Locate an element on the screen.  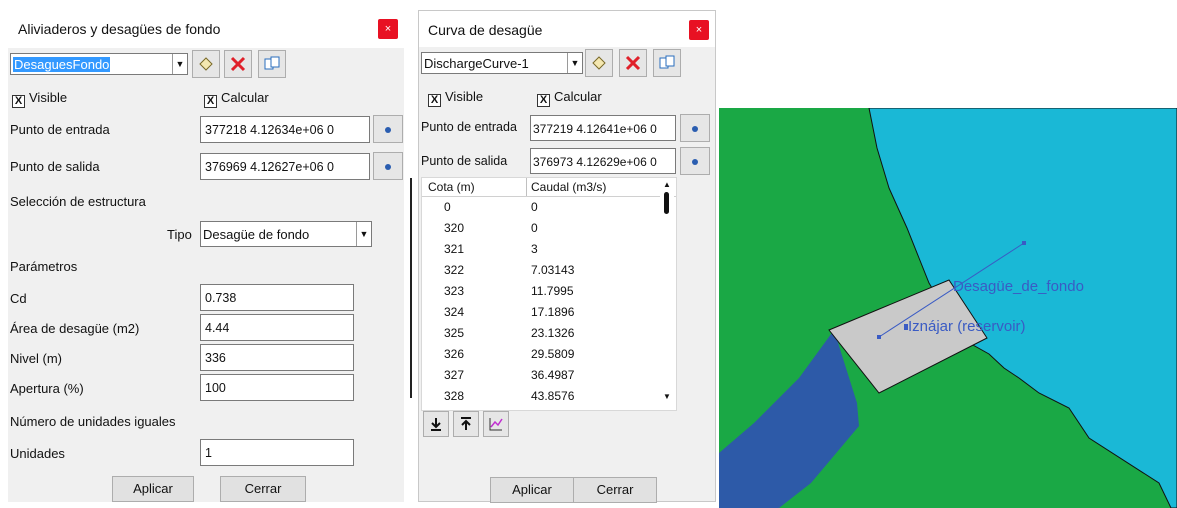
structure-start-node is located at coordinates (879, 337).